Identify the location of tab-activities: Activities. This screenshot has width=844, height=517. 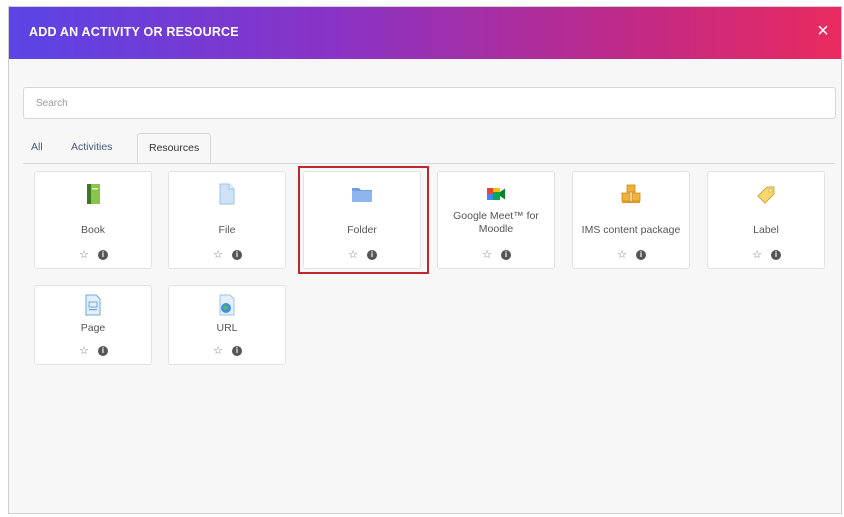
(91, 148).